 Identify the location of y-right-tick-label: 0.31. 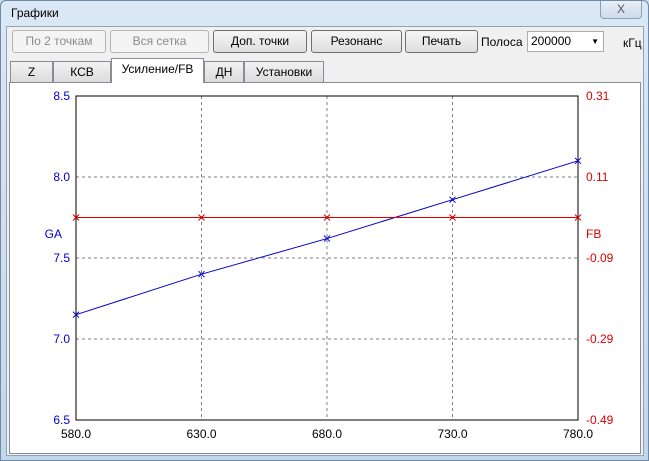
(598, 96).